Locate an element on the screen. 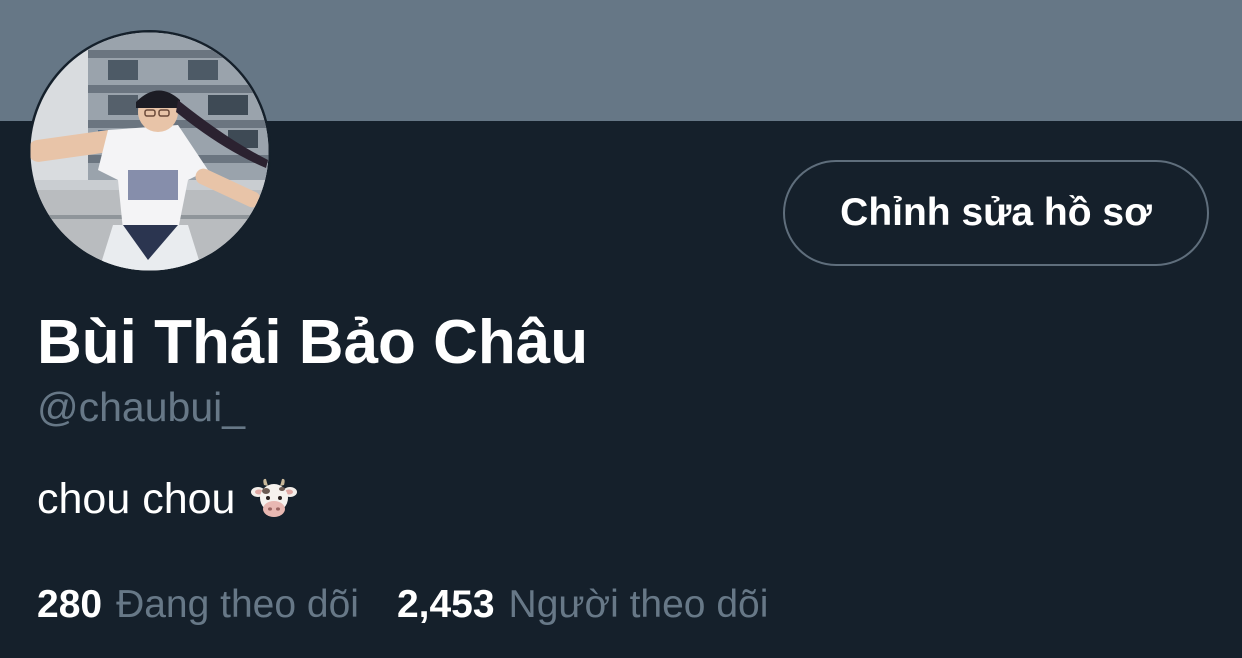  username-handle: @chaubui_ is located at coordinates (141, 407).